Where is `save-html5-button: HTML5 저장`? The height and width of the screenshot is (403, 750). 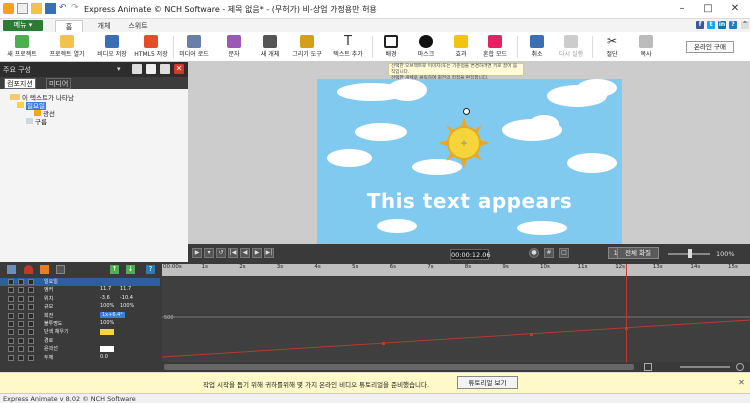
save-html5-button: HTML5 저장 is located at coordinates (151, 47).